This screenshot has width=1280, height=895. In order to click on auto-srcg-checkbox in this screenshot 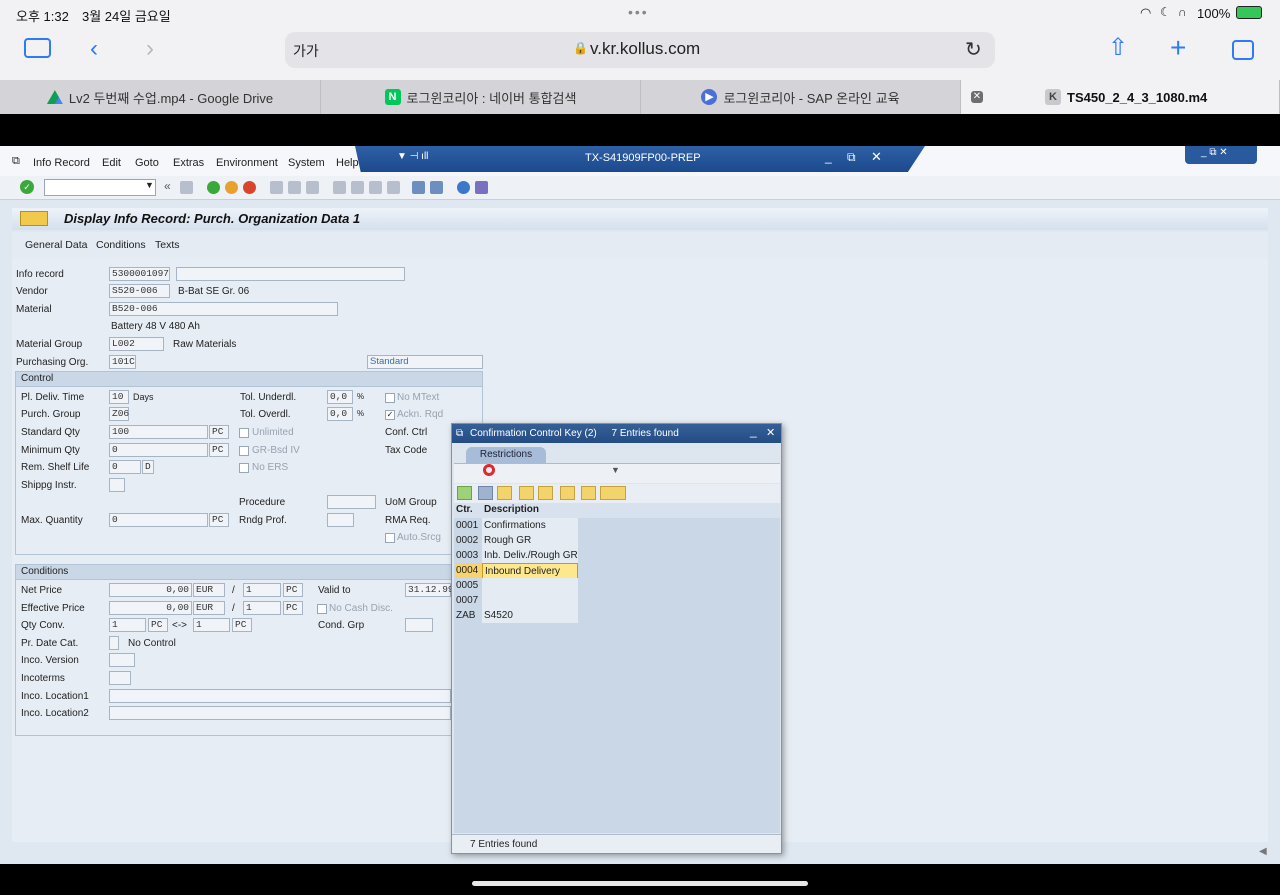, I will do `click(390, 538)`.